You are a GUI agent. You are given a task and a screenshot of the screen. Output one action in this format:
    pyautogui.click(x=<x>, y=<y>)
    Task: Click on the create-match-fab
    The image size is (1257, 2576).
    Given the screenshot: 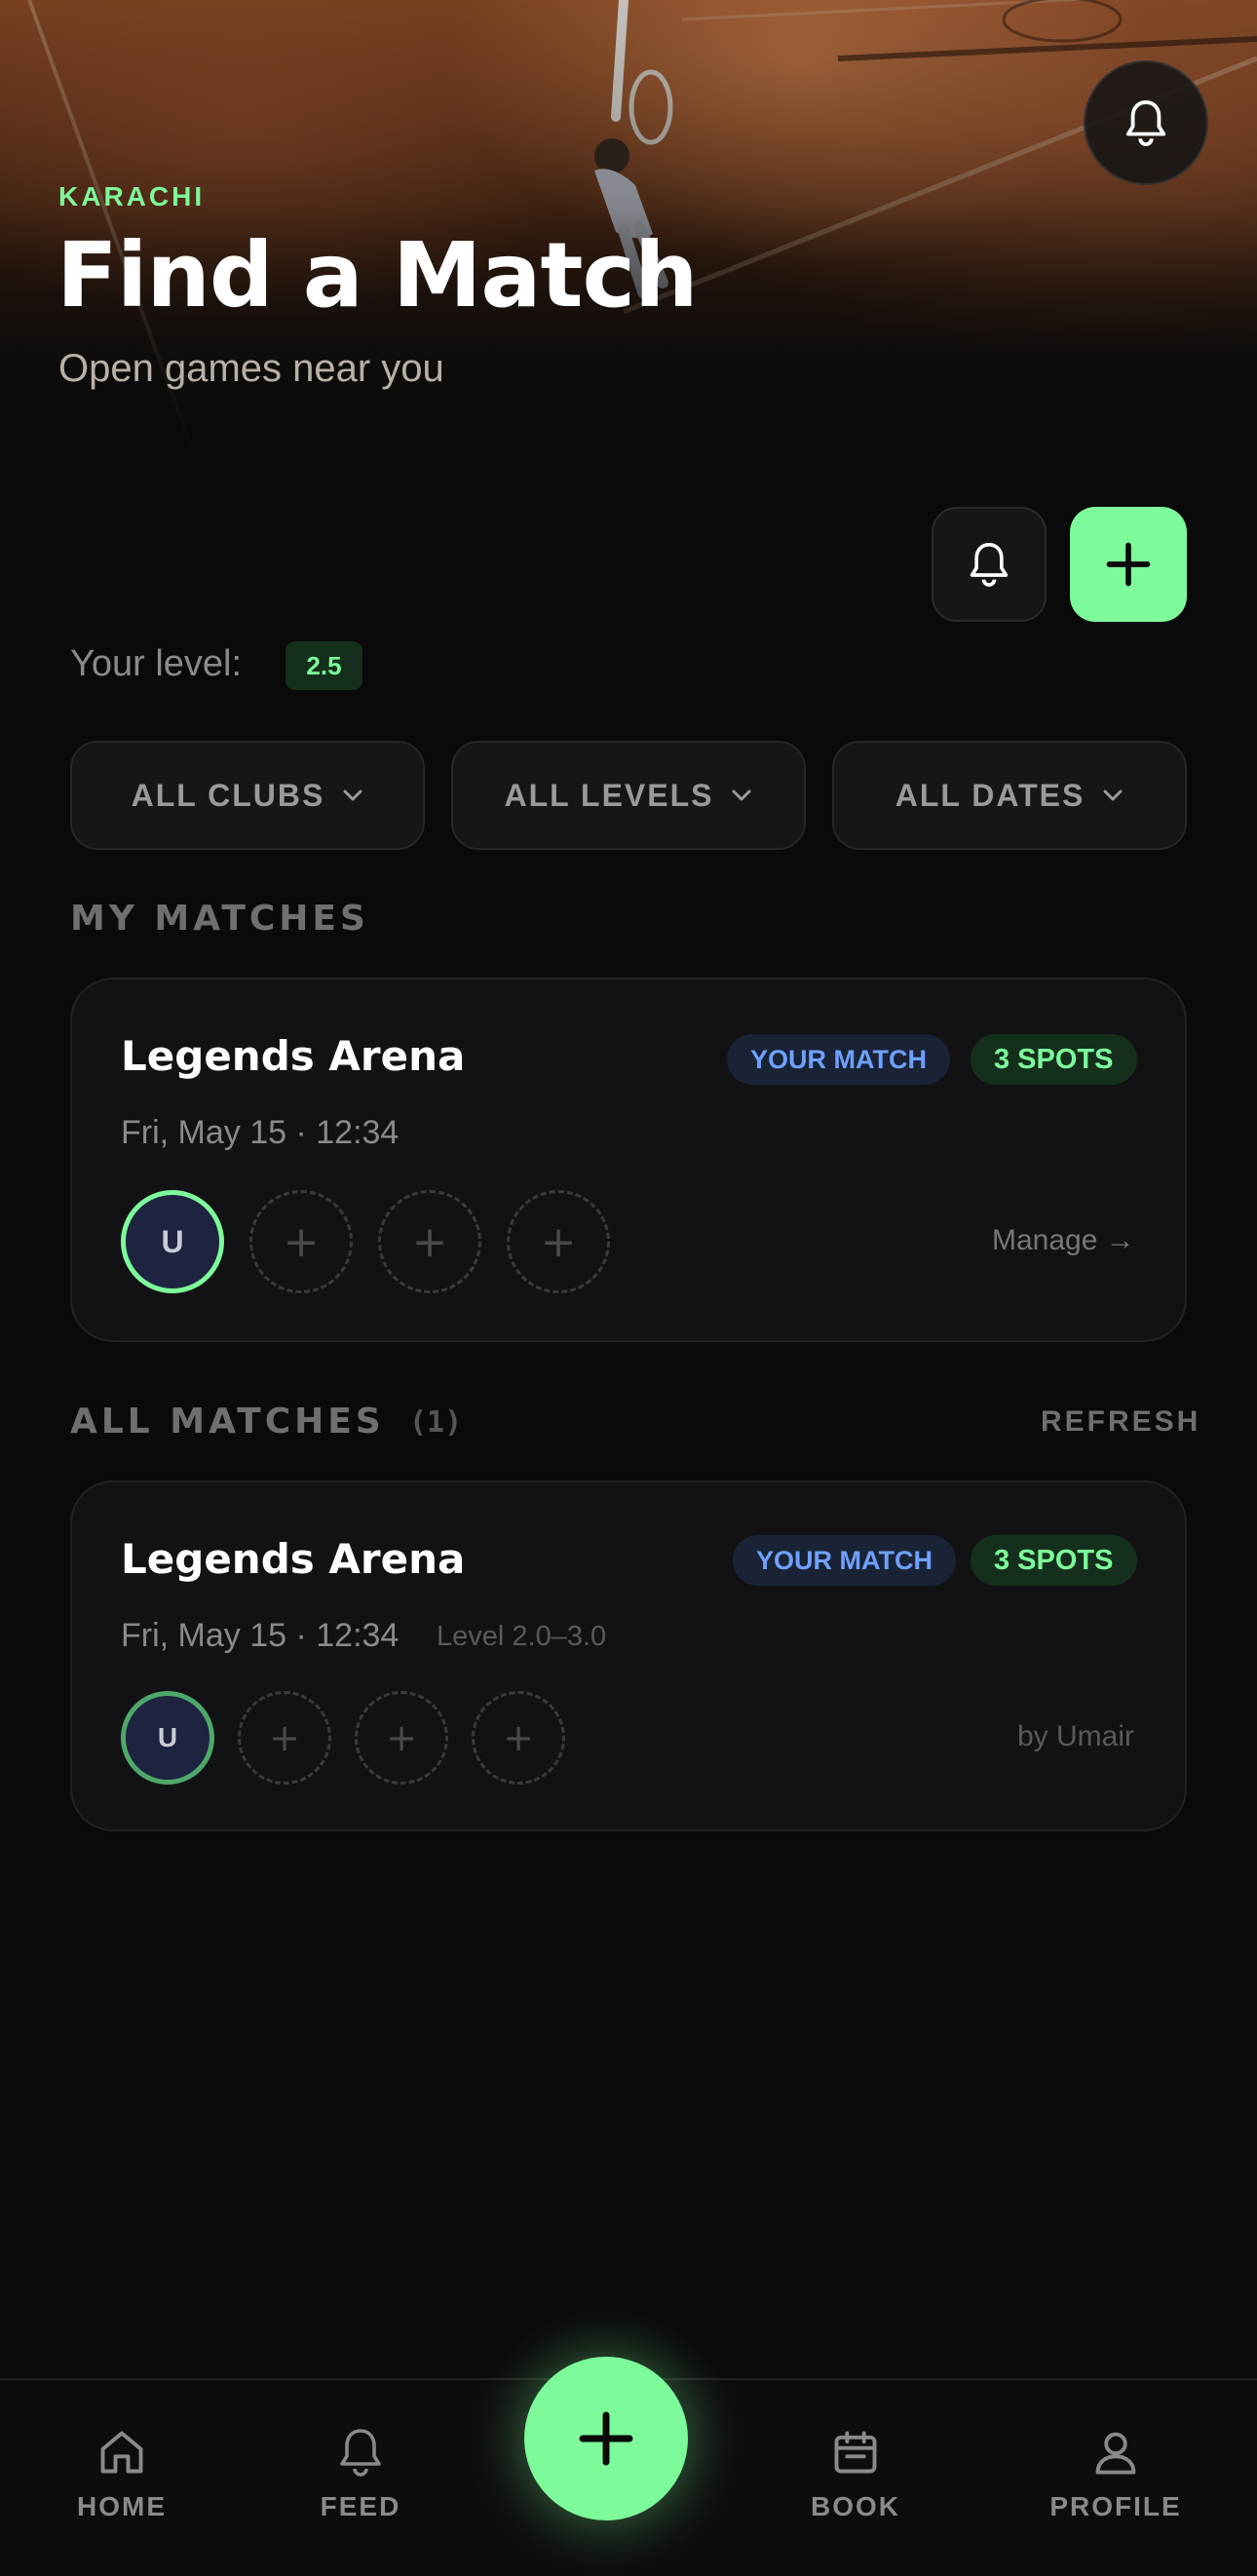 What is the action you would take?
    pyautogui.click(x=606, y=2438)
    